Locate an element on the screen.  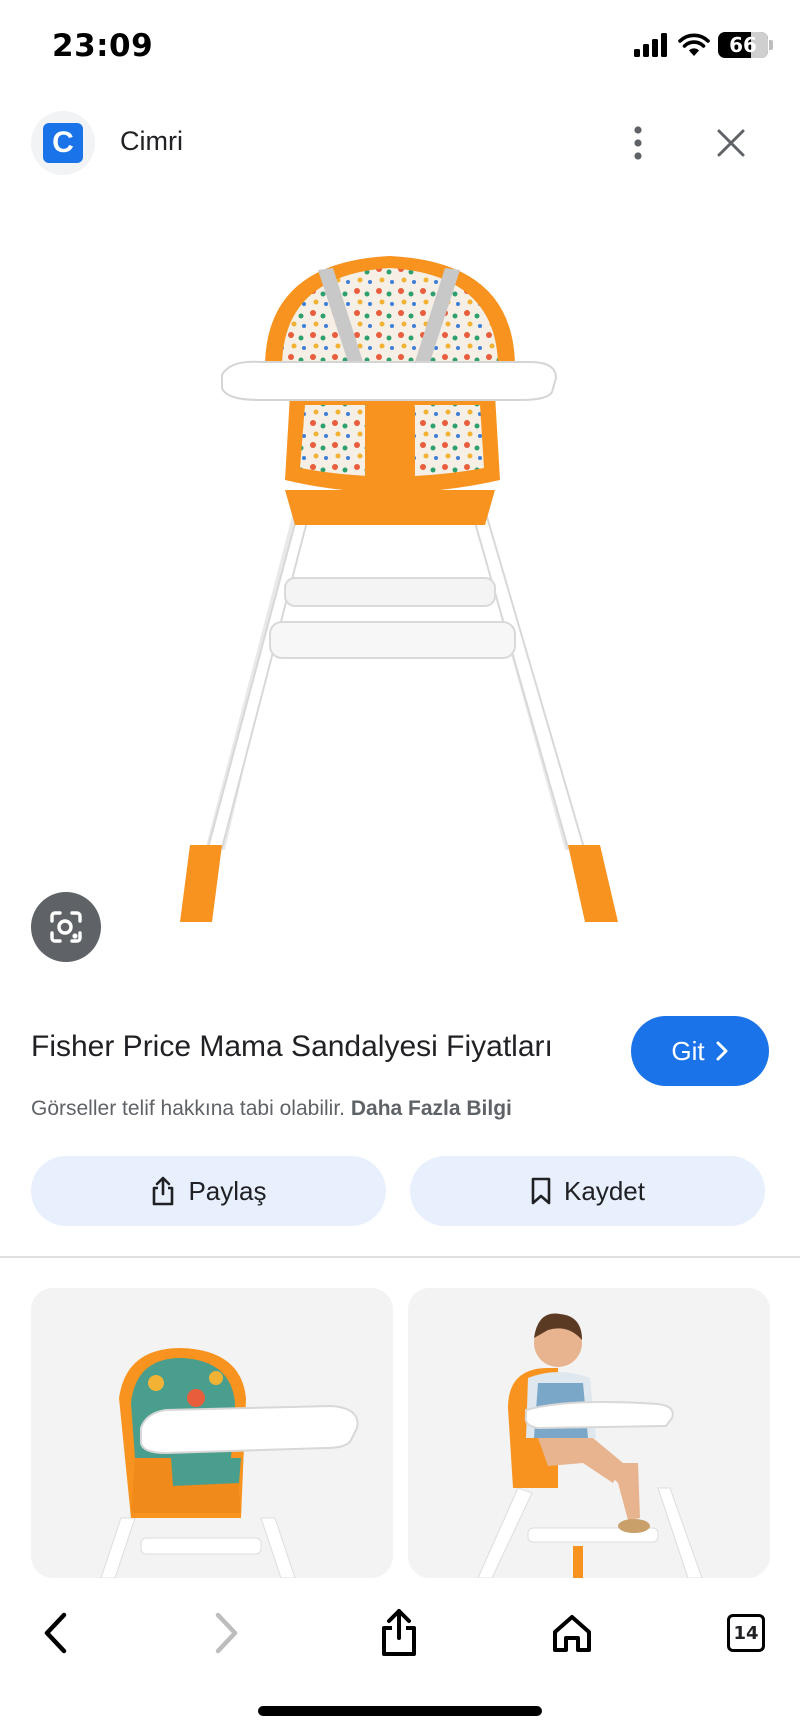
tab-count: 14 is located at coordinates (746, 1633).